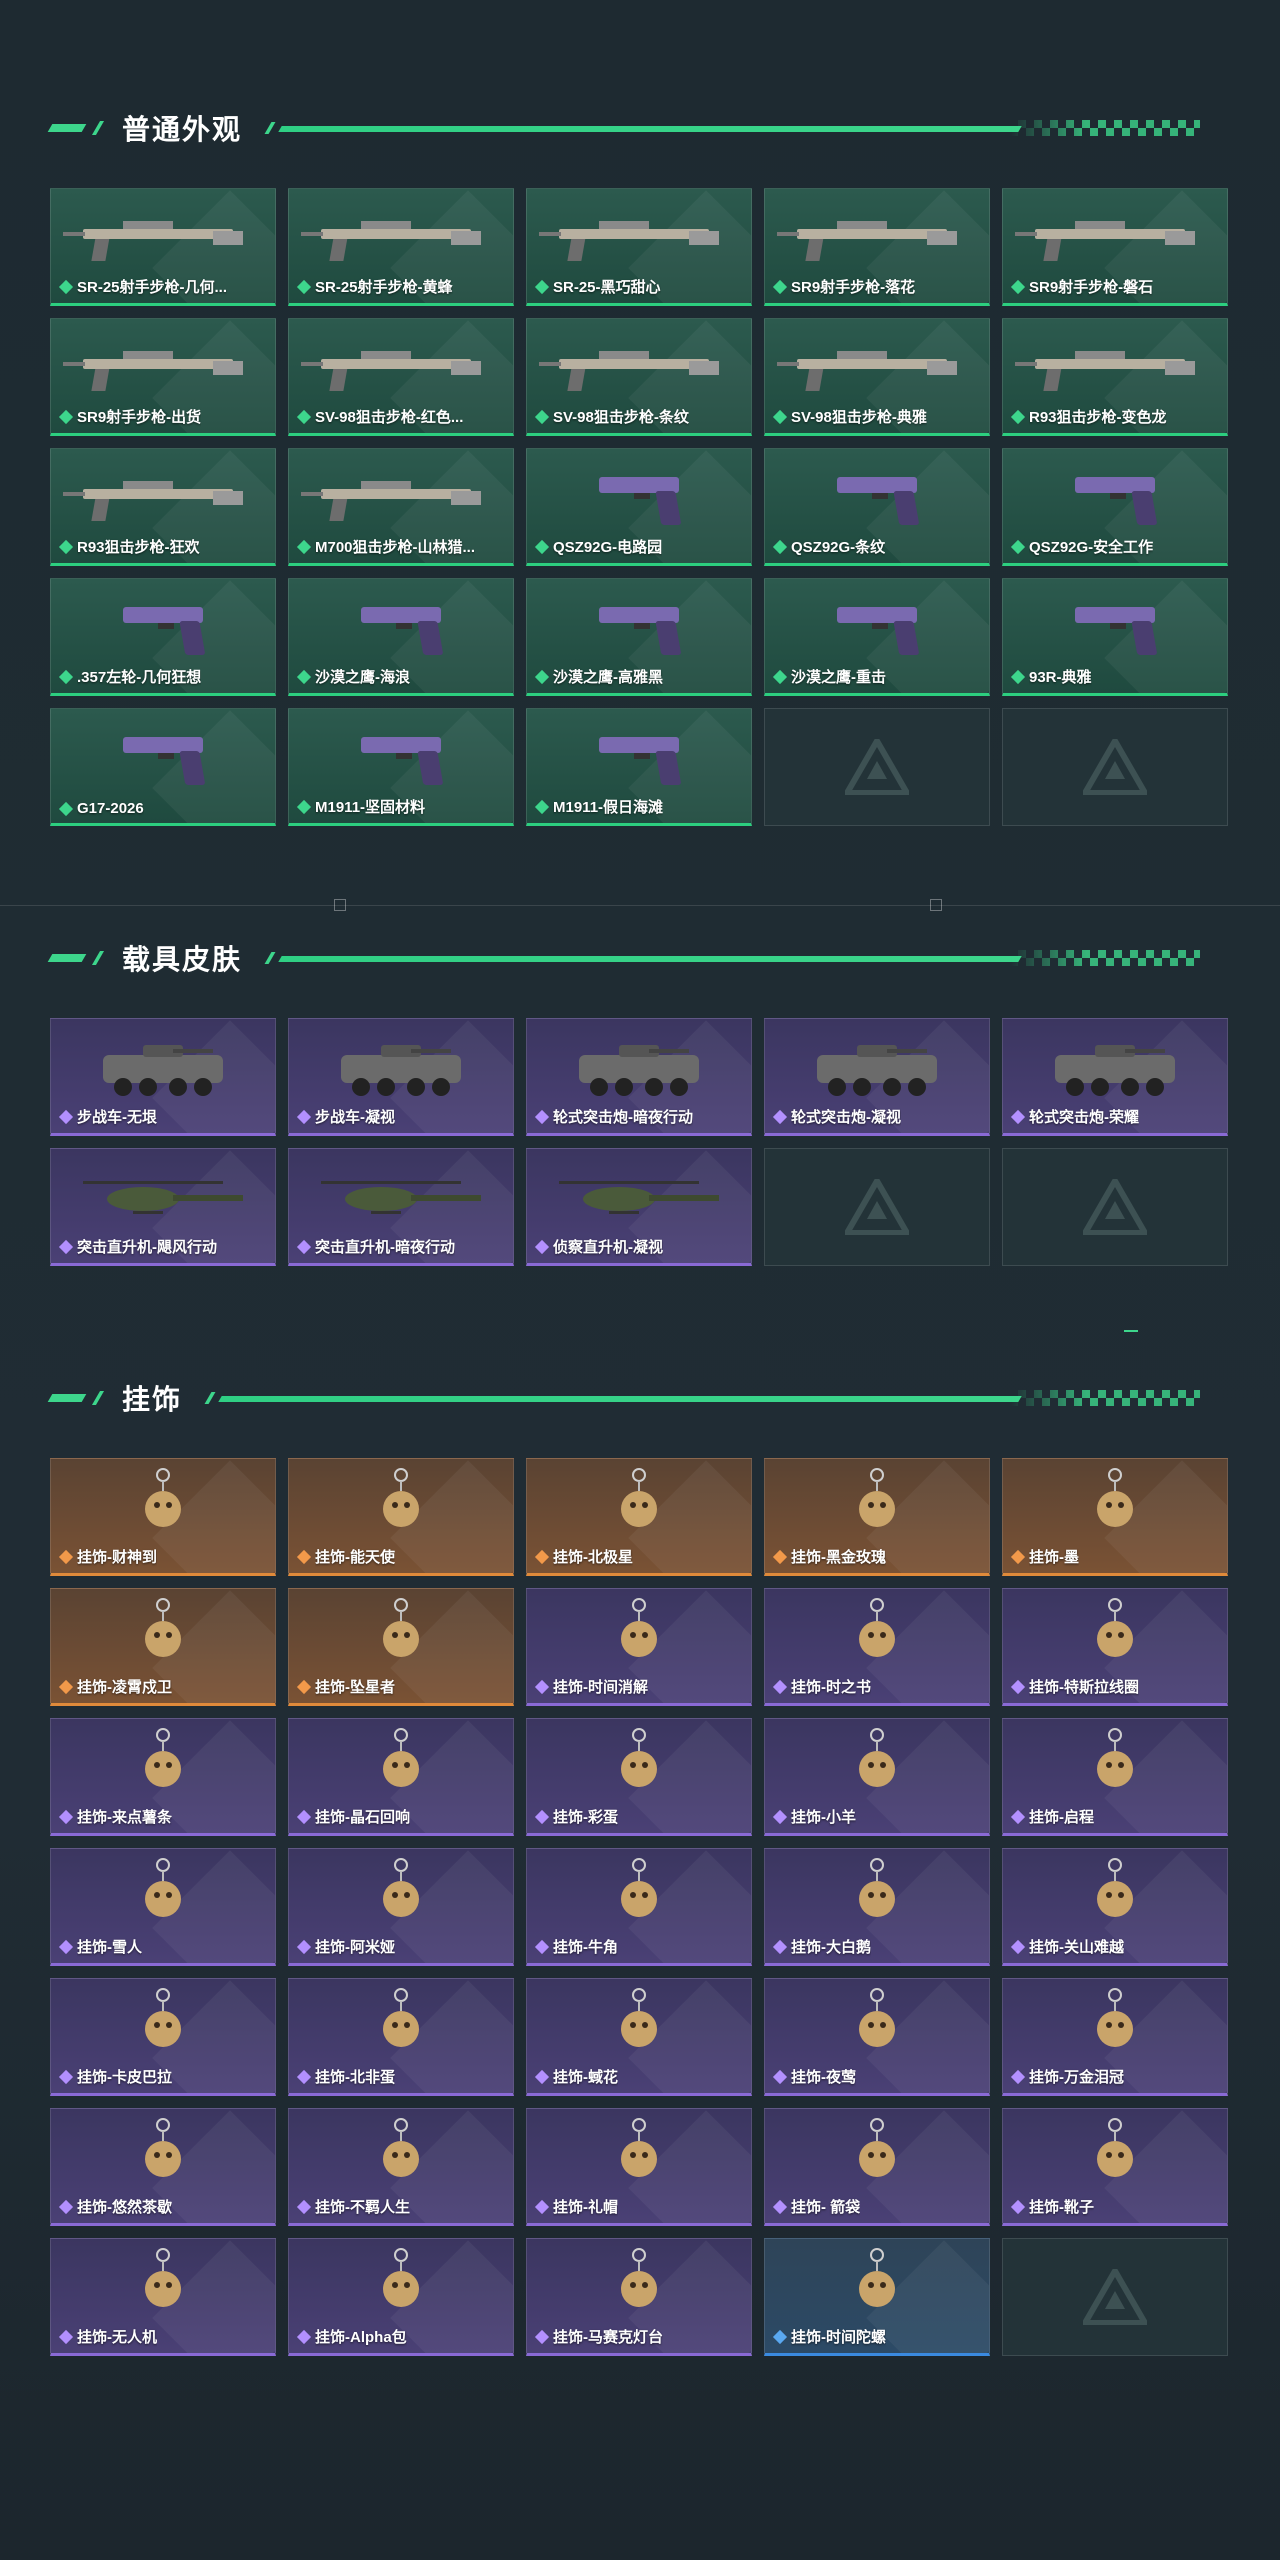 Image resolution: width=1280 pixels, height=2560 pixels. I want to click on item-card: 挂饰-小羊, so click(877, 1777).